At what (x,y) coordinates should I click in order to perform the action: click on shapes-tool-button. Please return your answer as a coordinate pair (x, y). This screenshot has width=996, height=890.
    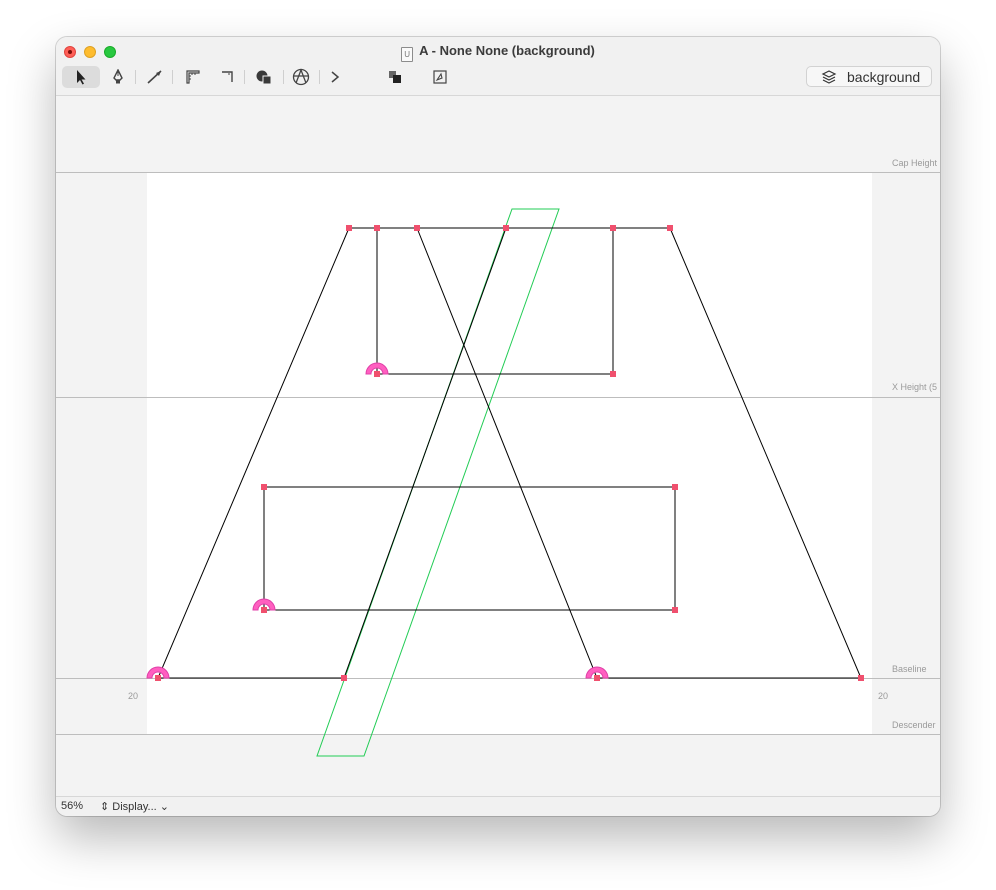
    Looking at the image, I should click on (264, 77).